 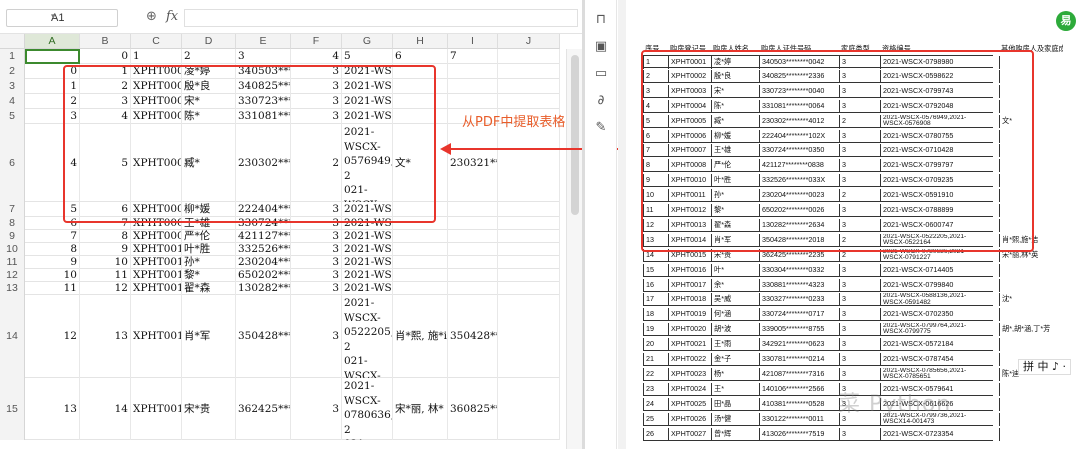 I want to click on sheet-cell: 严*伦, so click(x=209, y=236).